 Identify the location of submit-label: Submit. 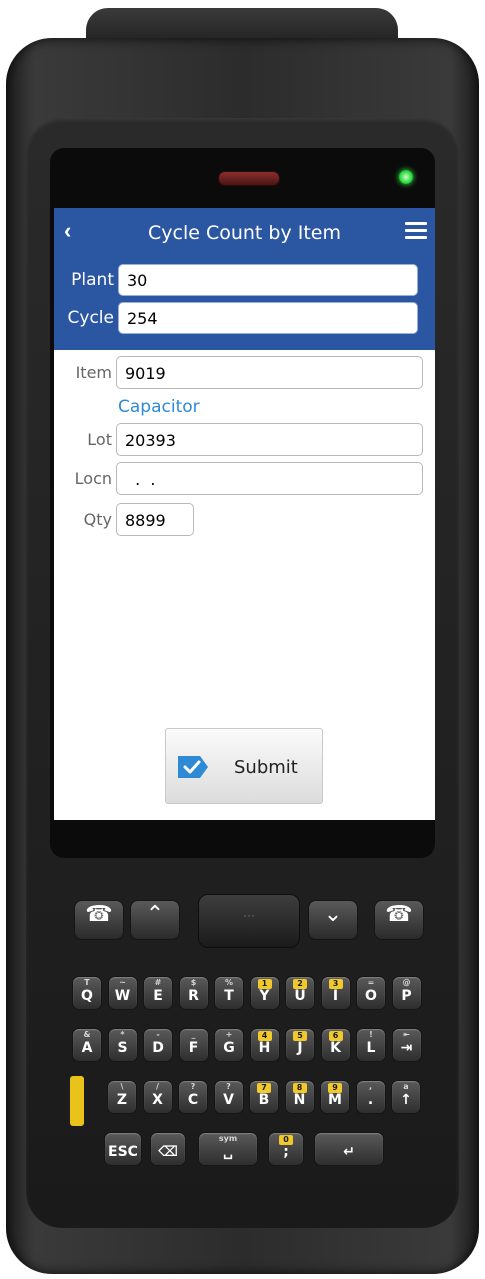
(266, 767).